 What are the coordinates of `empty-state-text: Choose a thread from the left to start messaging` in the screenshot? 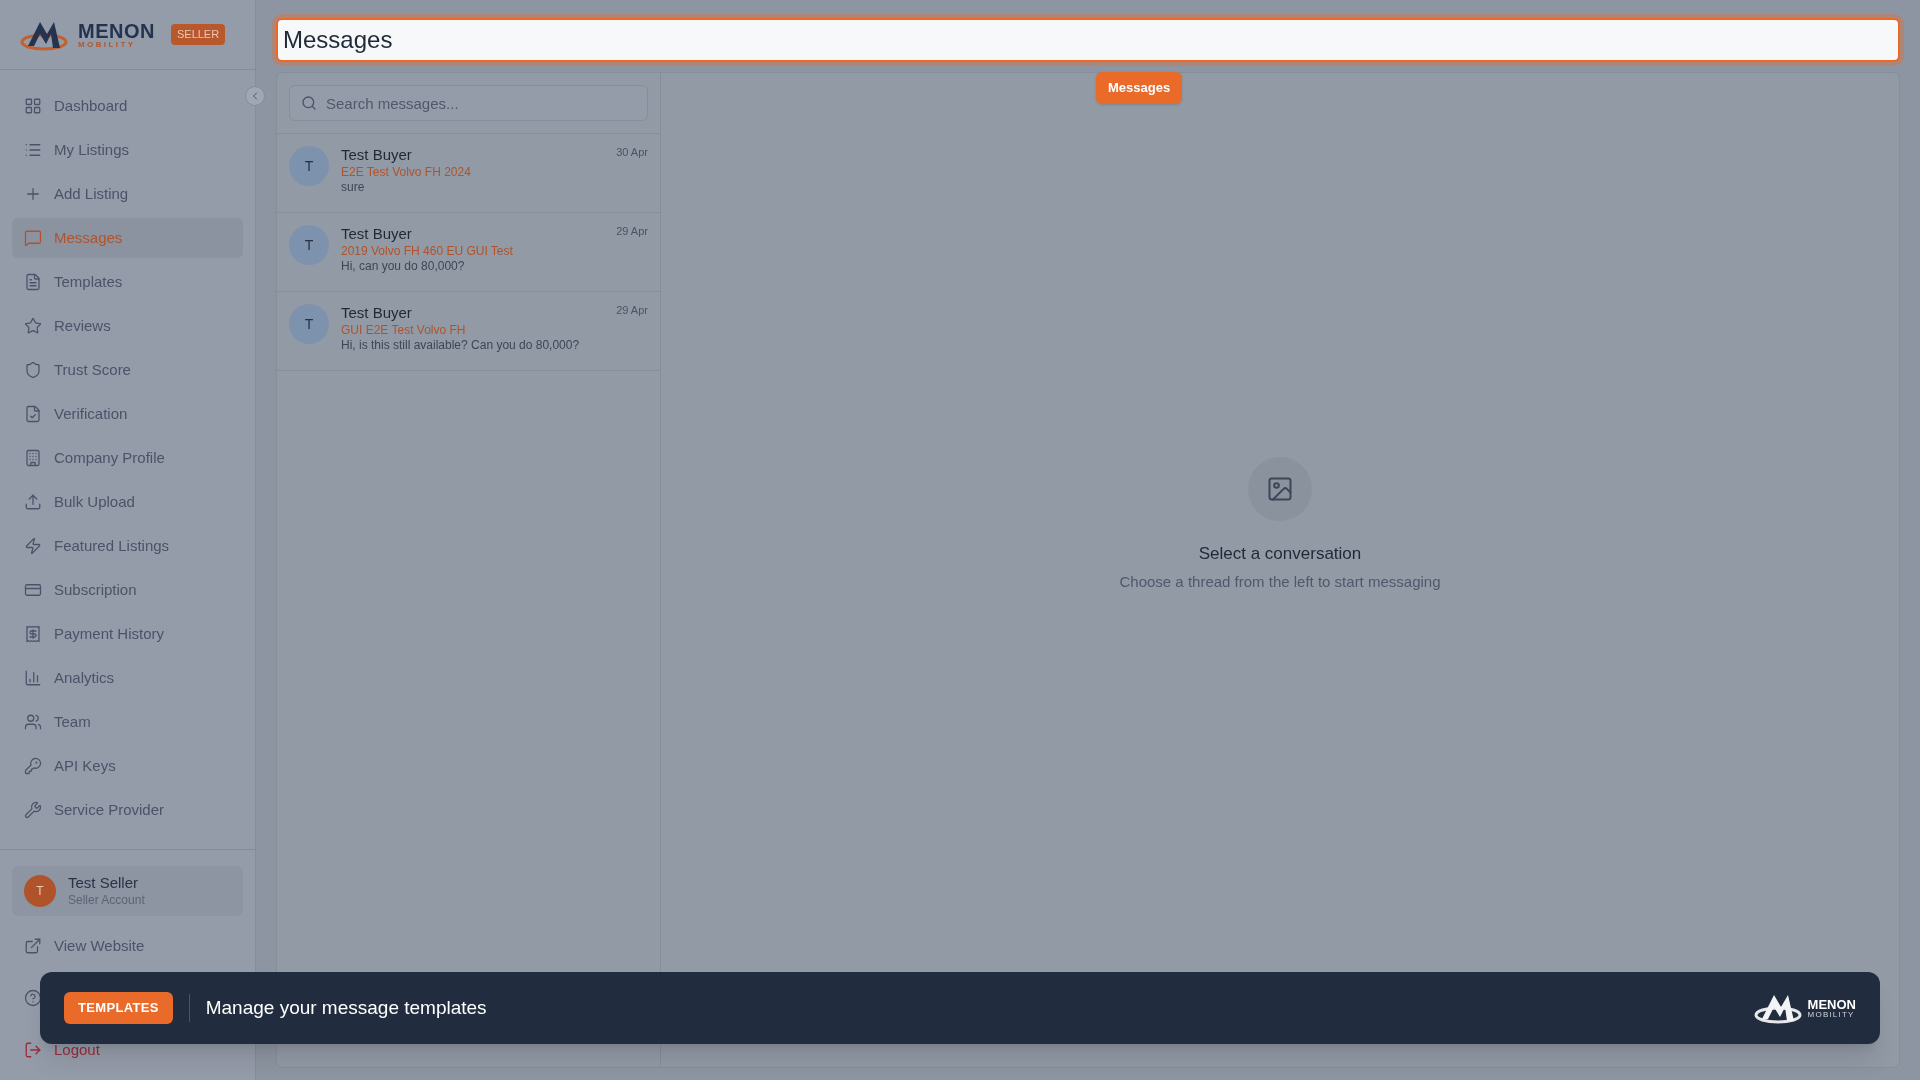 It's located at (1280, 581).